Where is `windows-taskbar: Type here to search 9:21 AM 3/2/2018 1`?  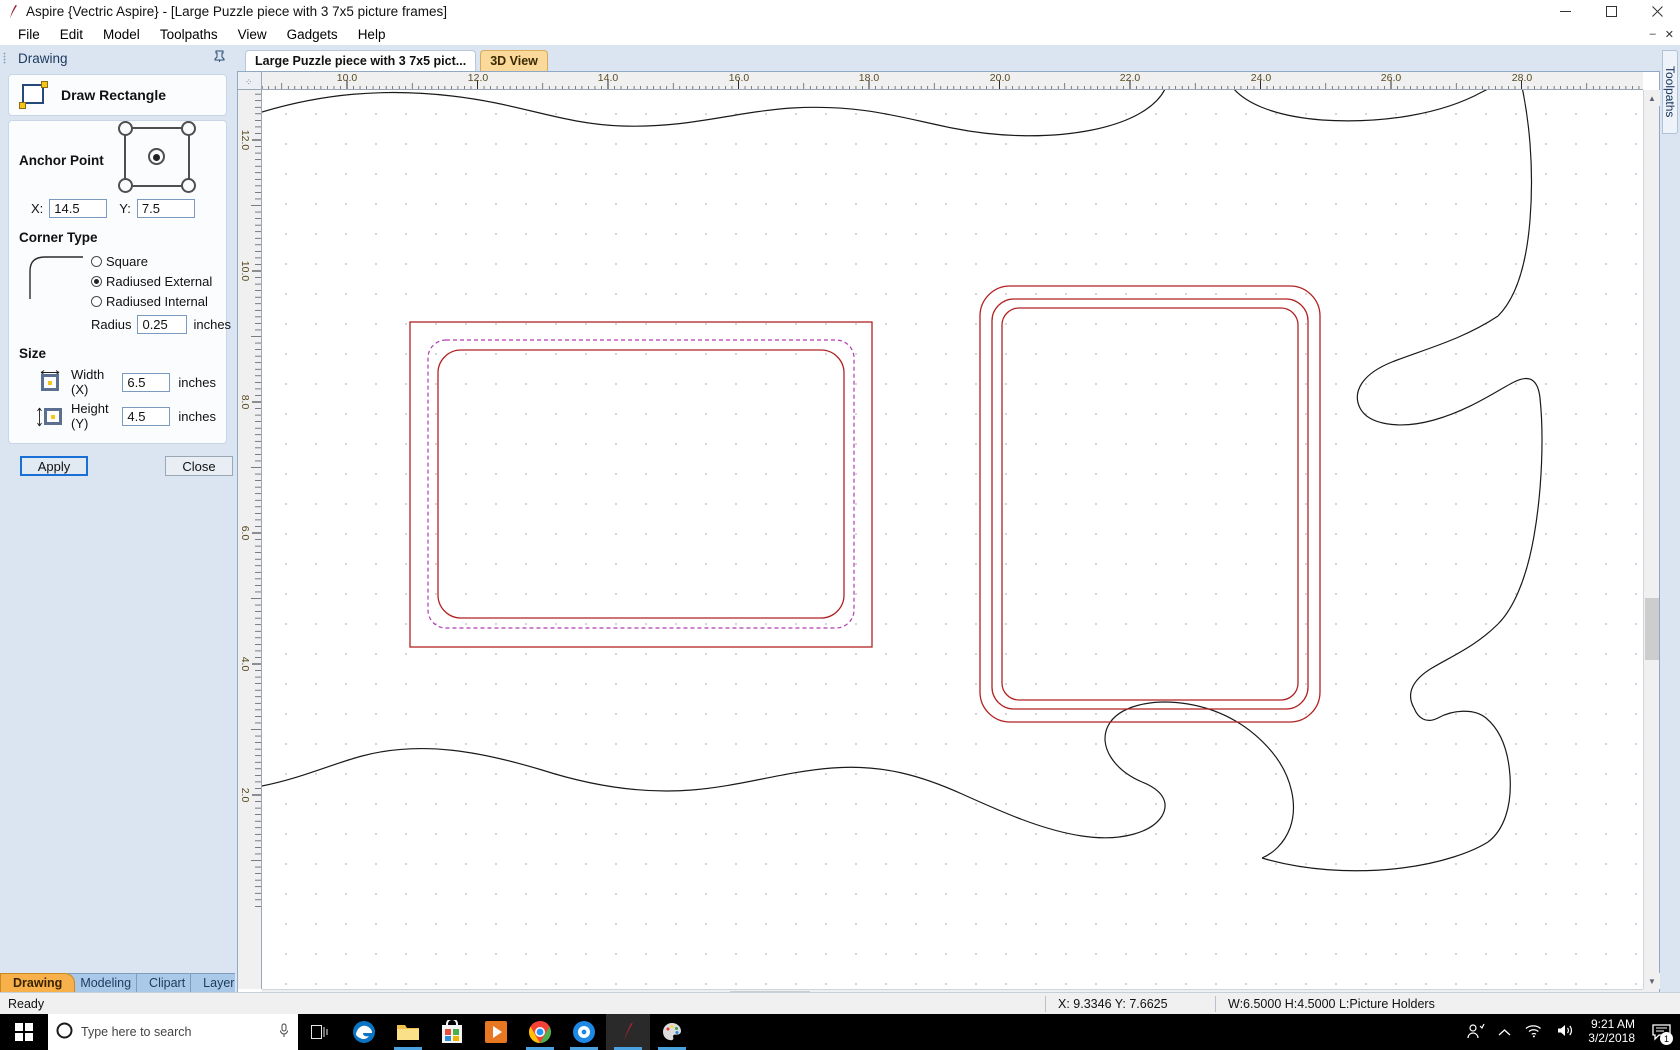
windows-taskbar: Type here to search 9:21 AM 3/2/2018 1 is located at coordinates (840, 1032).